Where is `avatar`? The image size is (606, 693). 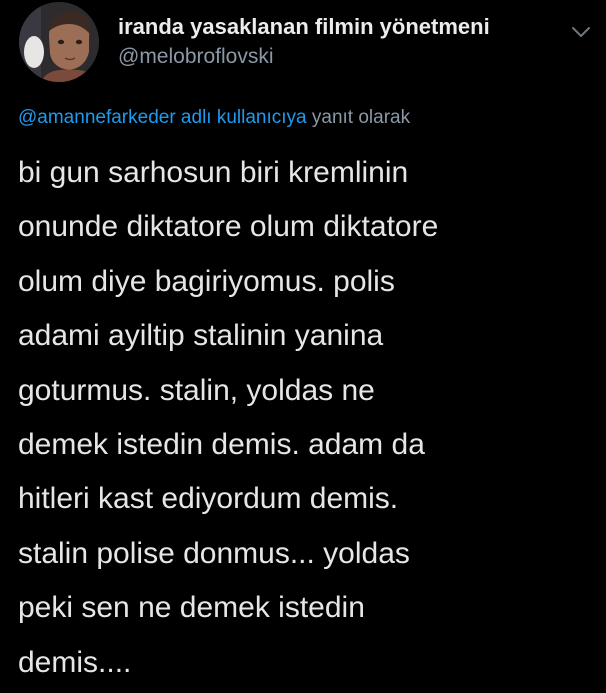
avatar is located at coordinates (59, 42).